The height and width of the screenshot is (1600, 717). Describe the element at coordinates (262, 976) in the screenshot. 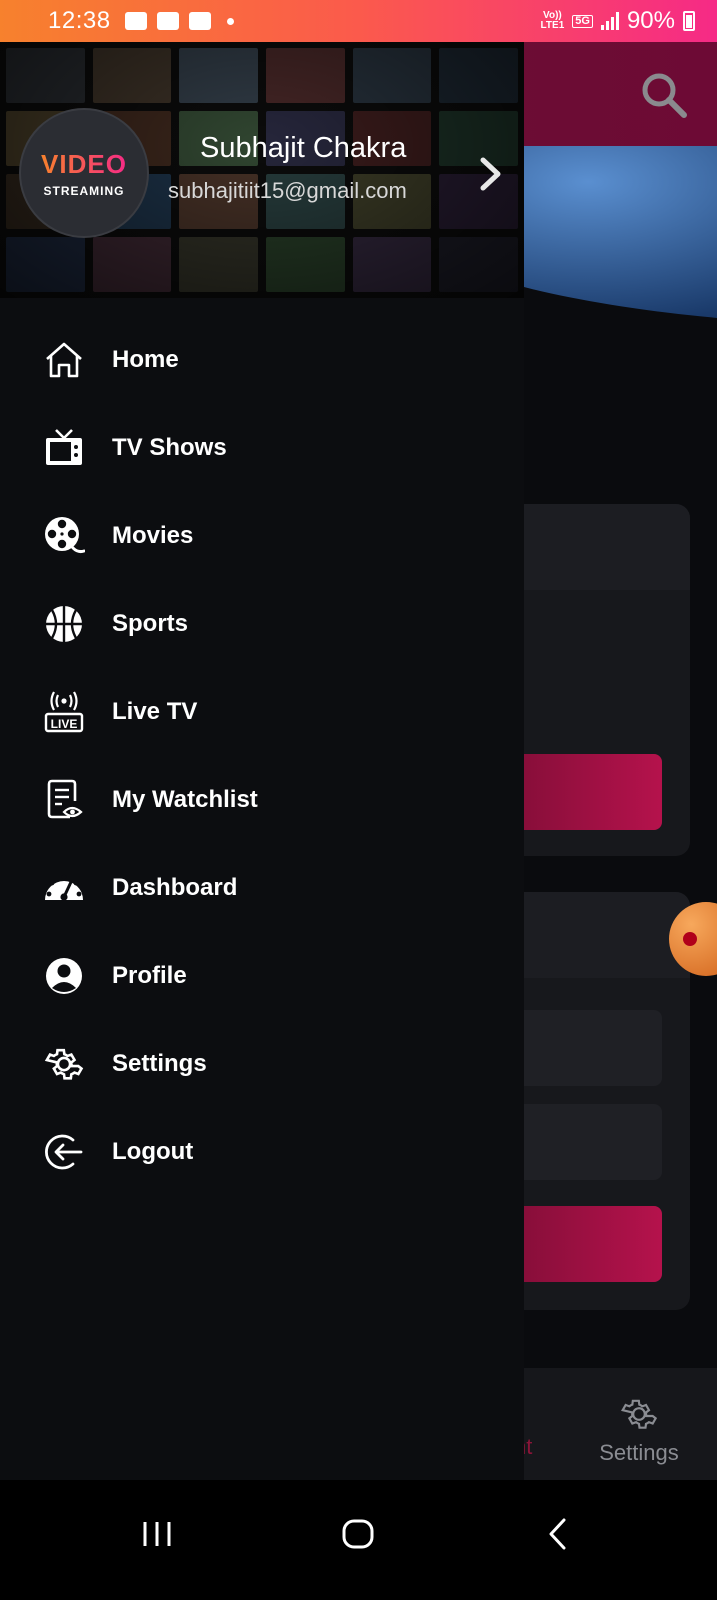

I see `drawer-item-profile: Profile` at that location.